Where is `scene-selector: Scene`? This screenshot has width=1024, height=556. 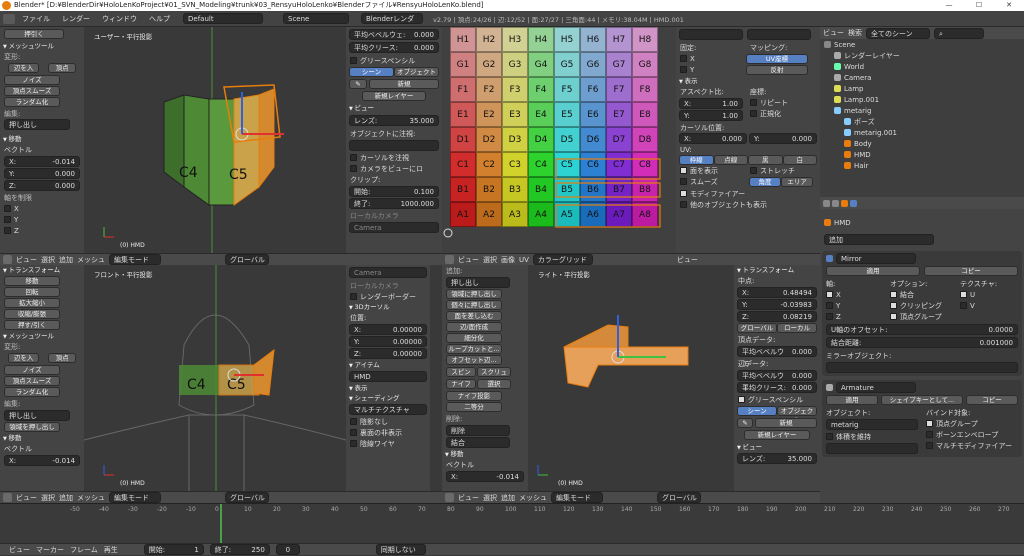 scene-selector: Scene is located at coordinates (316, 18).